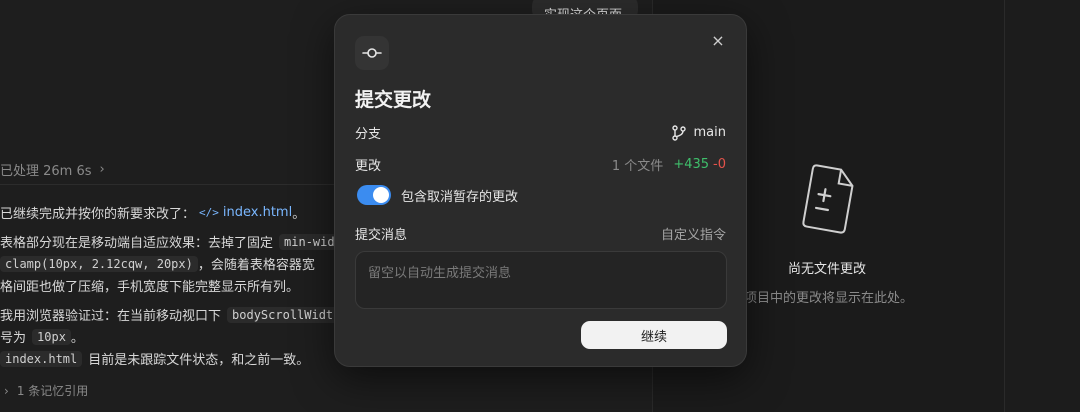  I want to click on additions-count: +435, so click(691, 164).